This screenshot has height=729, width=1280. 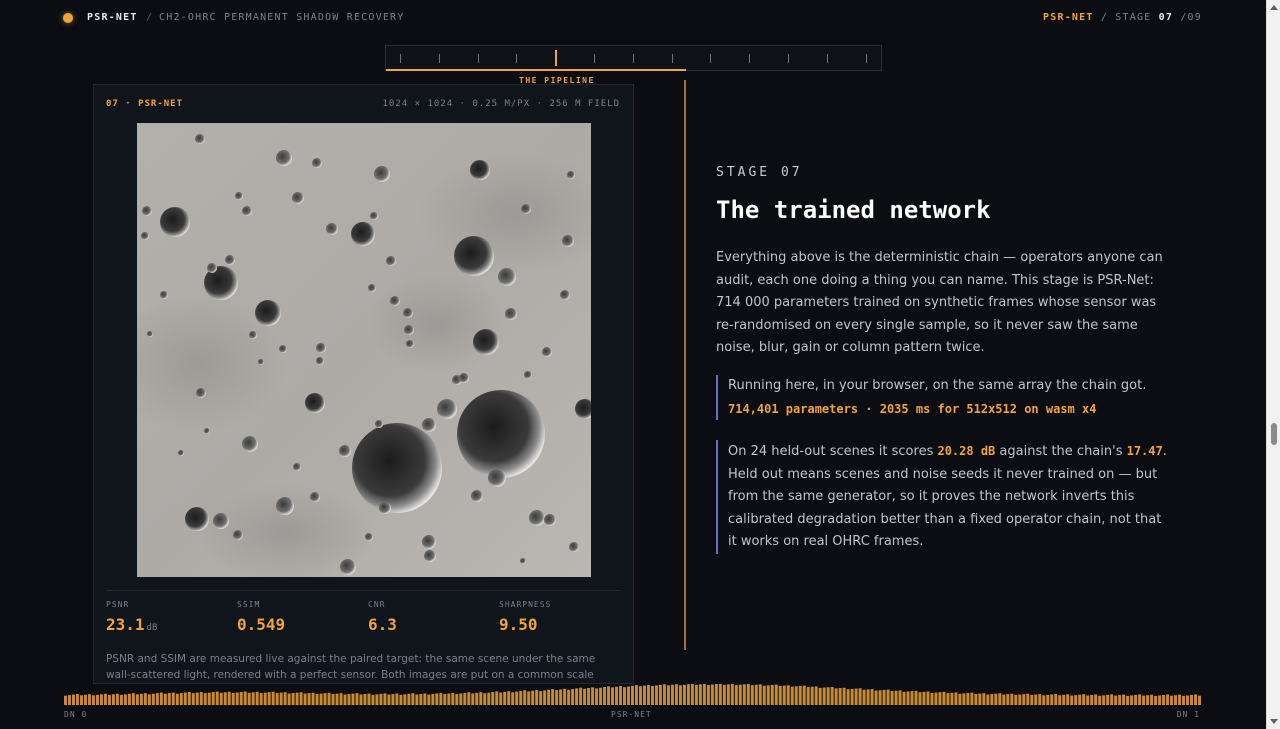 I want to click on metric-psnr-label: PSNR, so click(x=118, y=604).